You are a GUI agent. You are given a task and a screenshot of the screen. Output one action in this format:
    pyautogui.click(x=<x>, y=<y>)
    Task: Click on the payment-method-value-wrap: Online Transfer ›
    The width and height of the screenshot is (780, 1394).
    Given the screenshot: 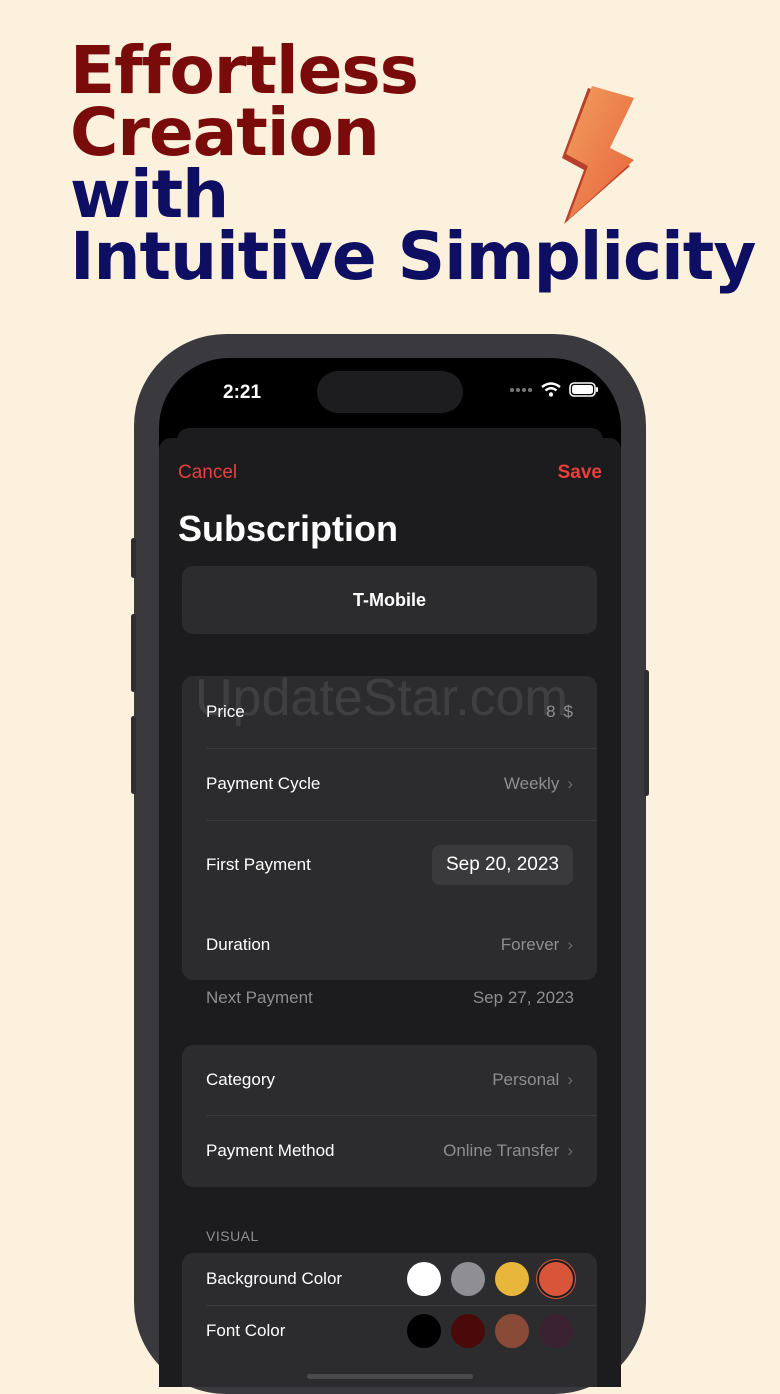 What is the action you would take?
    pyautogui.click(x=508, y=1151)
    